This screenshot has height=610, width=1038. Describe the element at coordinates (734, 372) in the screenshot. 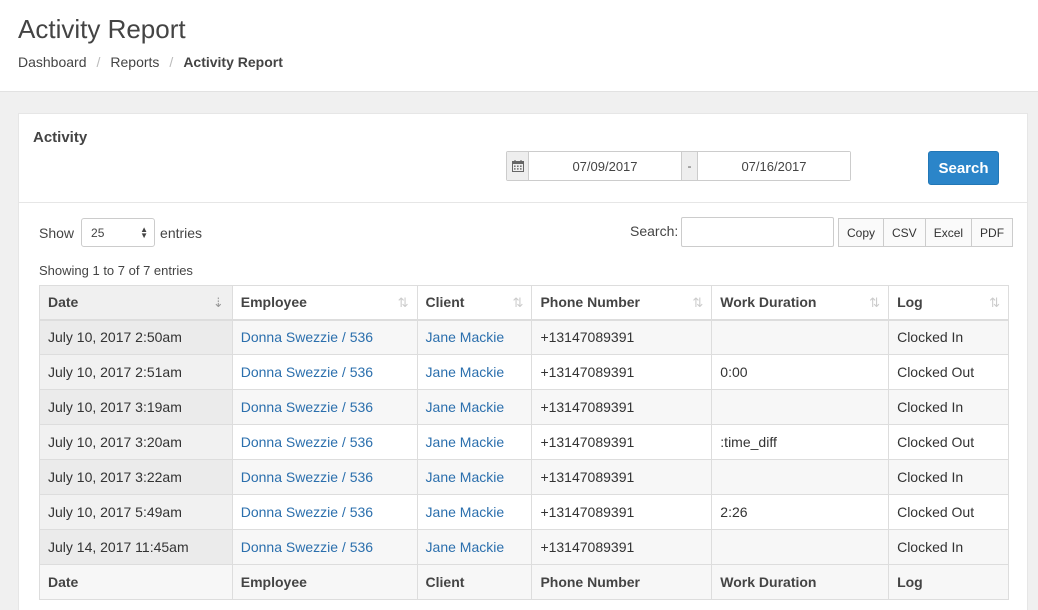

I see `work-duration-cell: 0:00` at that location.